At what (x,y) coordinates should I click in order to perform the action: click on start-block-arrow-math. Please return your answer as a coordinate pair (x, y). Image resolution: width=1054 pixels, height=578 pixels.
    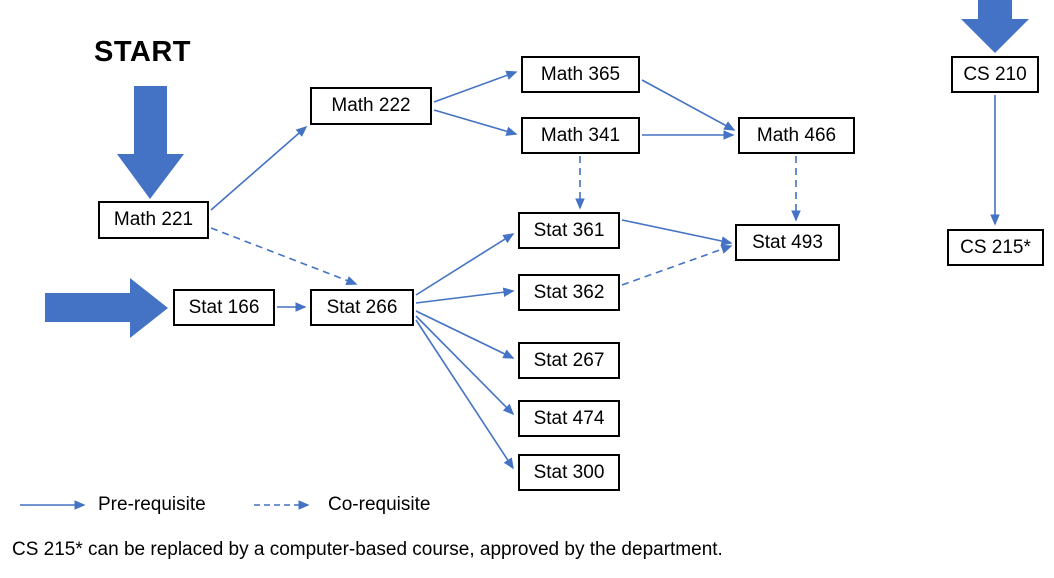
    Looking at the image, I should click on (150, 142).